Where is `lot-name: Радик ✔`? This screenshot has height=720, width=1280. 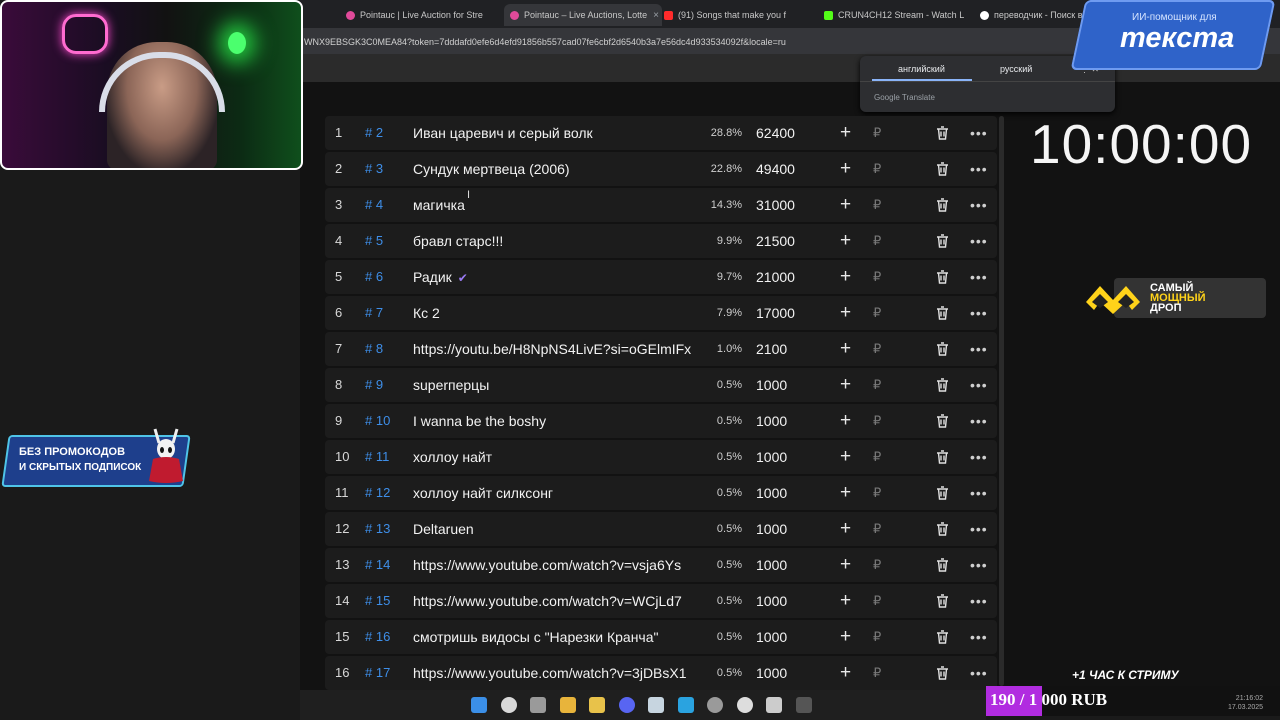
lot-name: Радик ✔ is located at coordinates (558, 277).